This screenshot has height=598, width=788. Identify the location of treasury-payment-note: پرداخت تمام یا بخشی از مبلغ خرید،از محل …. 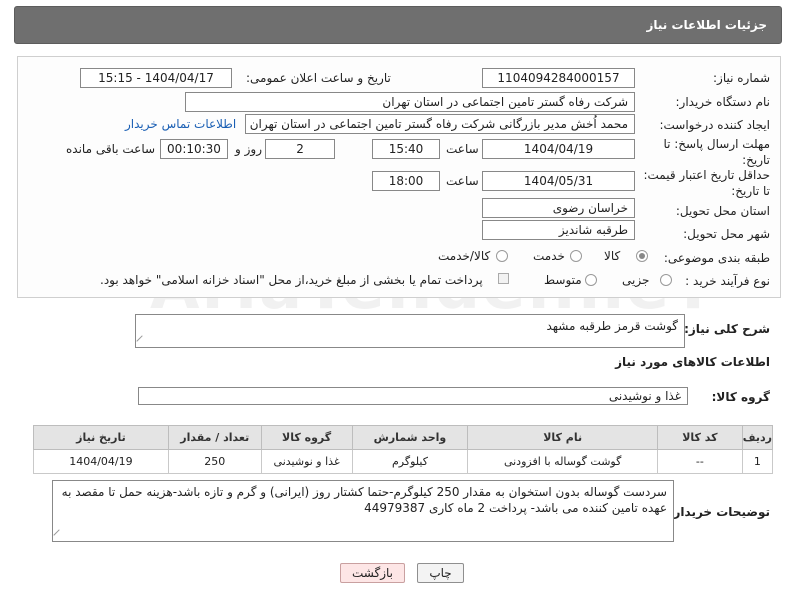
(291, 280).